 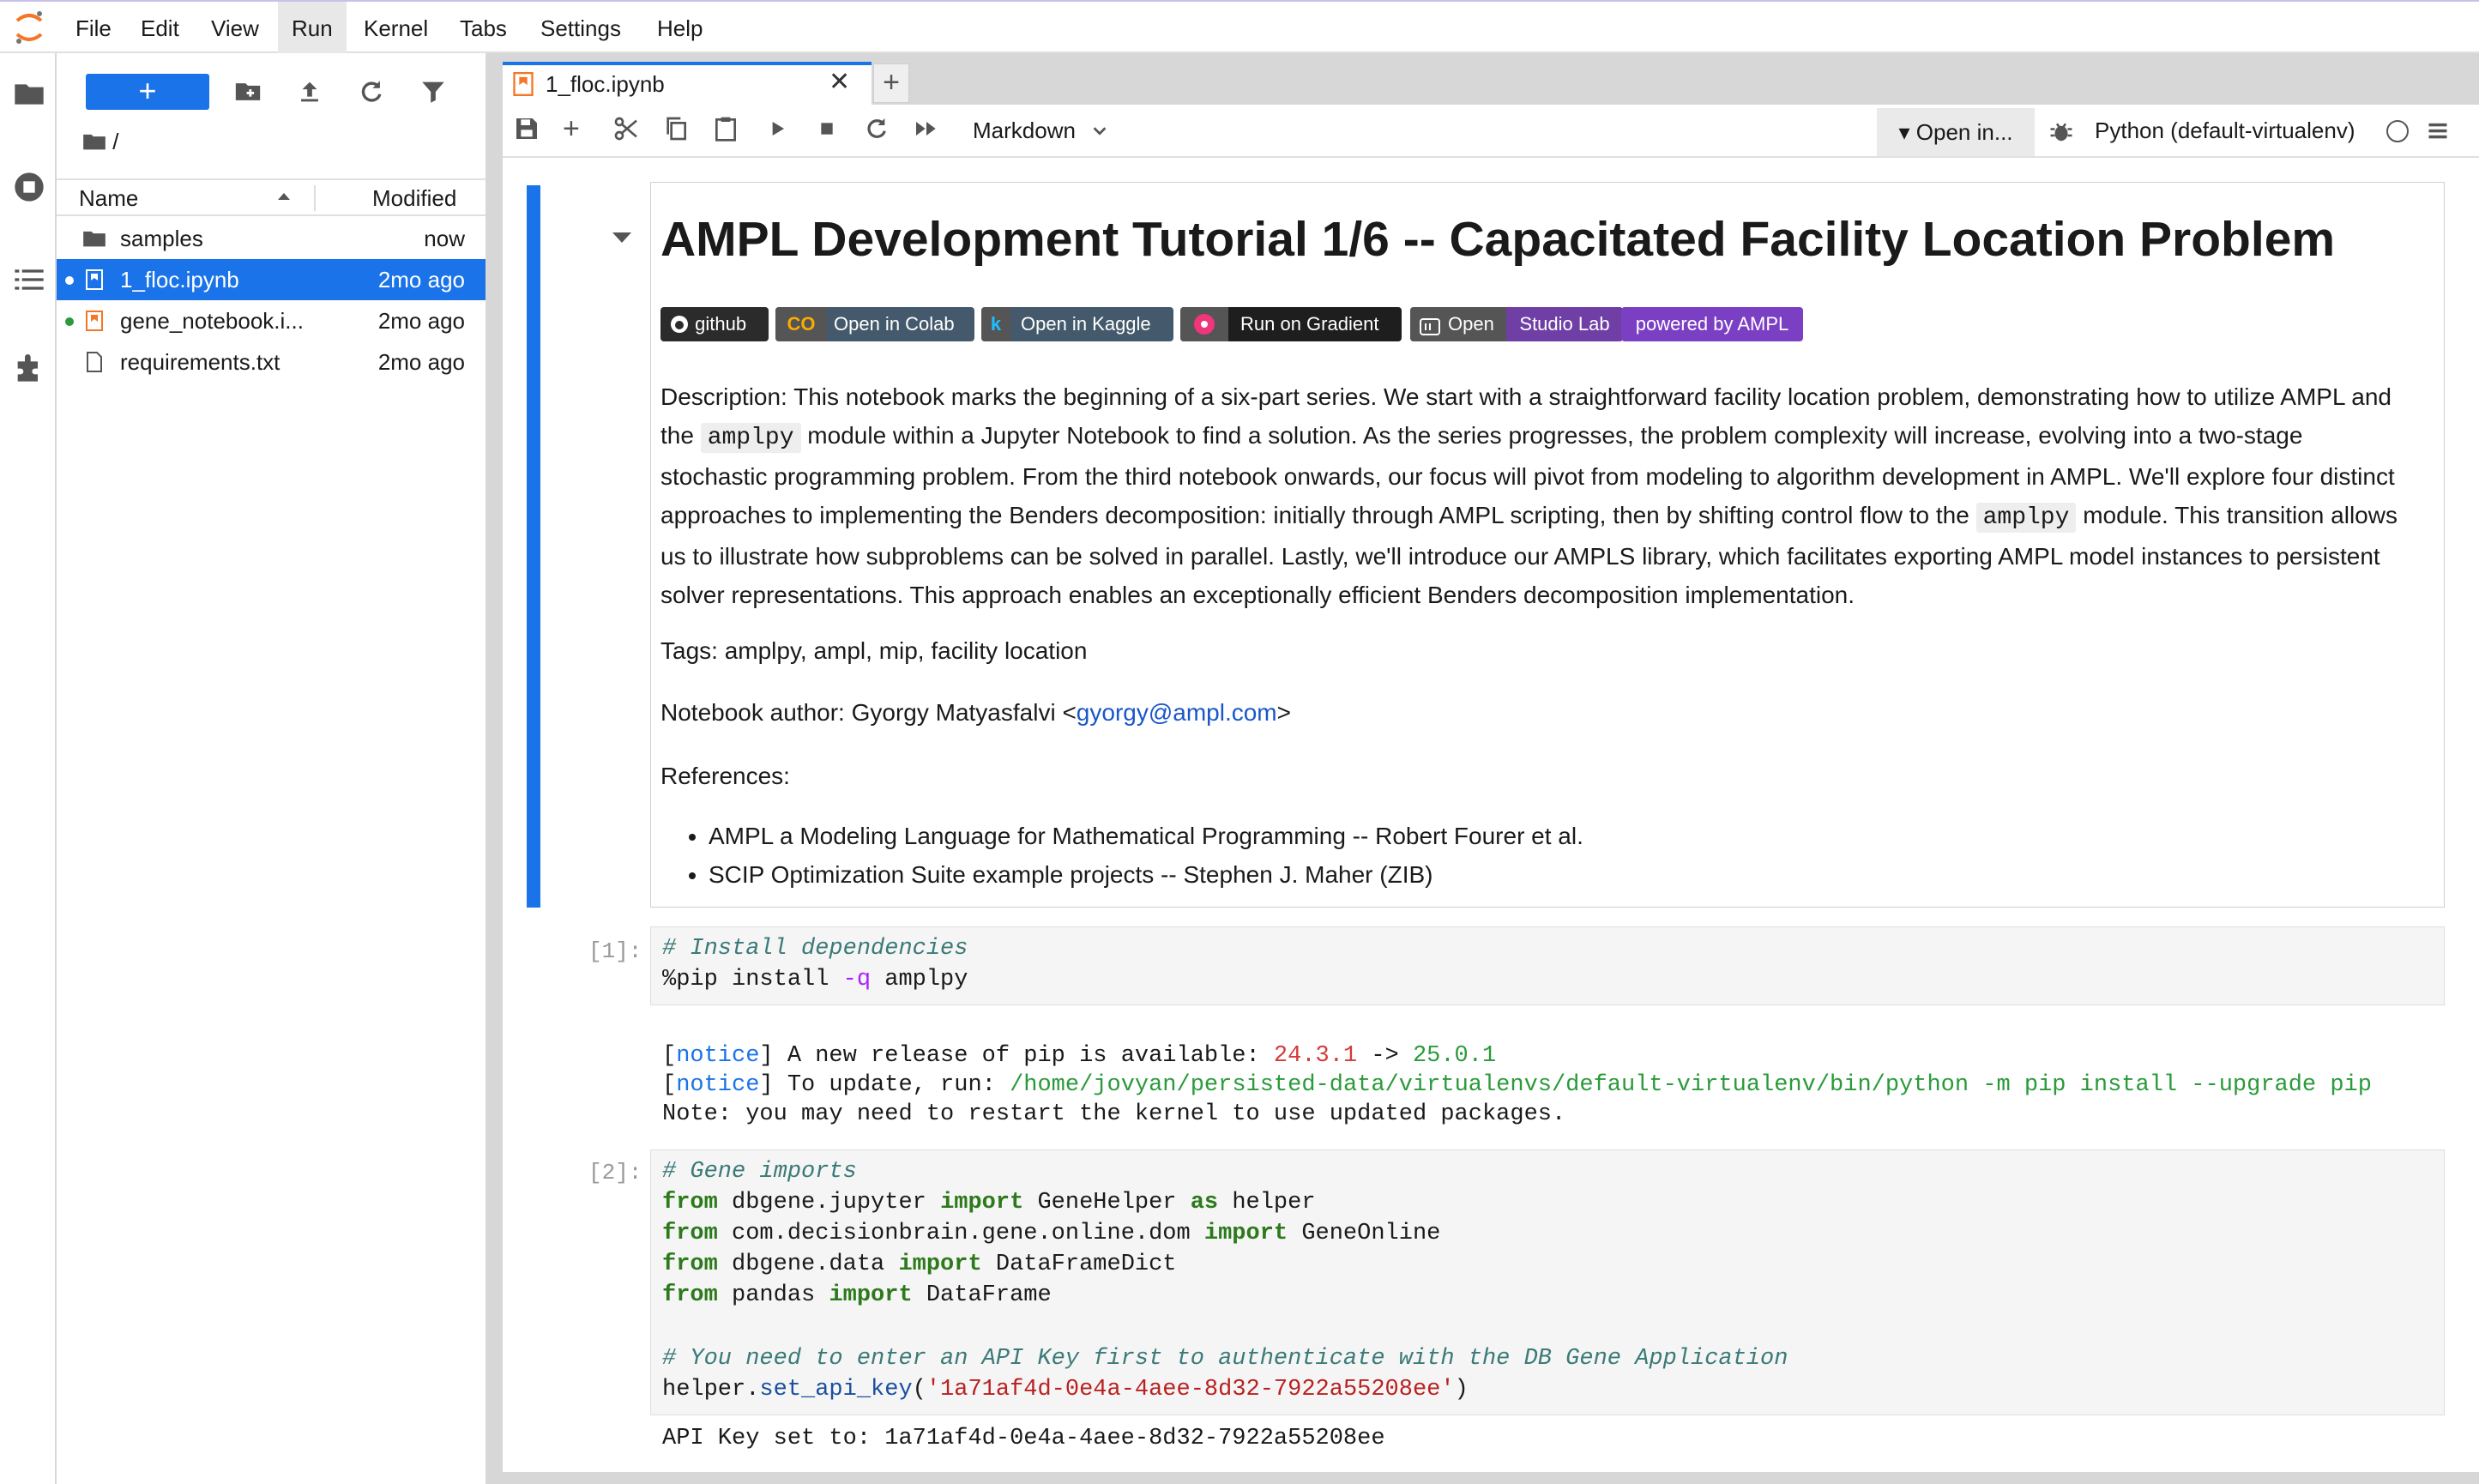 What do you see at coordinates (678, 130) in the screenshot?
I see `copy-icon` at bounding box center [678, 130].